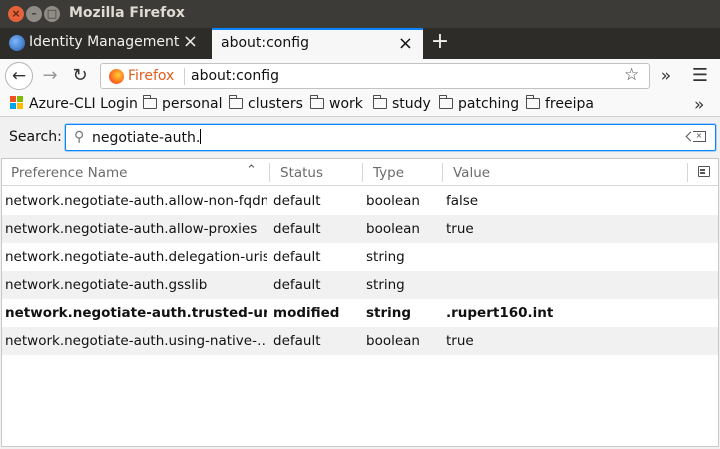 This screenshot has height=449, width=720. Describe the element at coordinates (306, 313) in the screenshot. I see `pref-status: modified` at that location.